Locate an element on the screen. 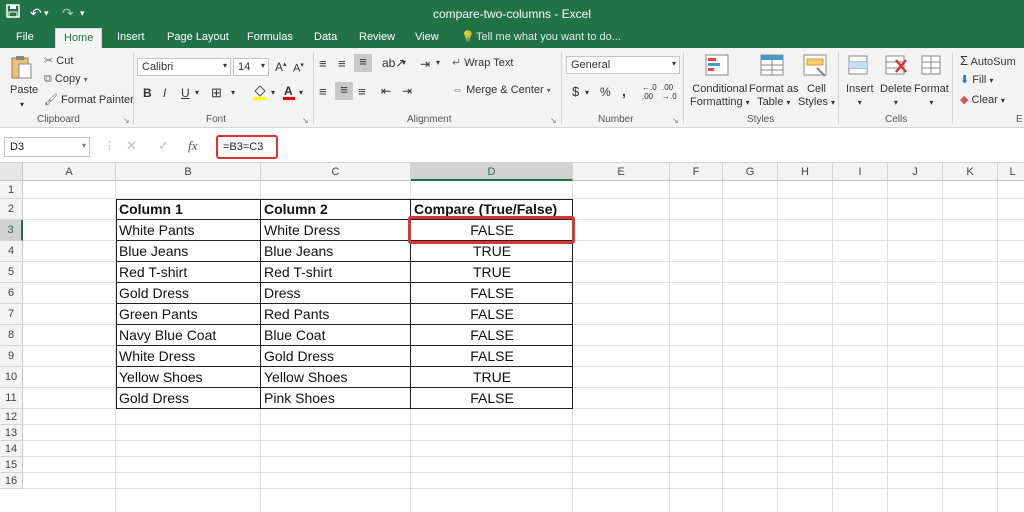 Image resolution: width=1024 pixels, height=512 pixels. tab-insert: Insert is located at coordinates (131, 37).